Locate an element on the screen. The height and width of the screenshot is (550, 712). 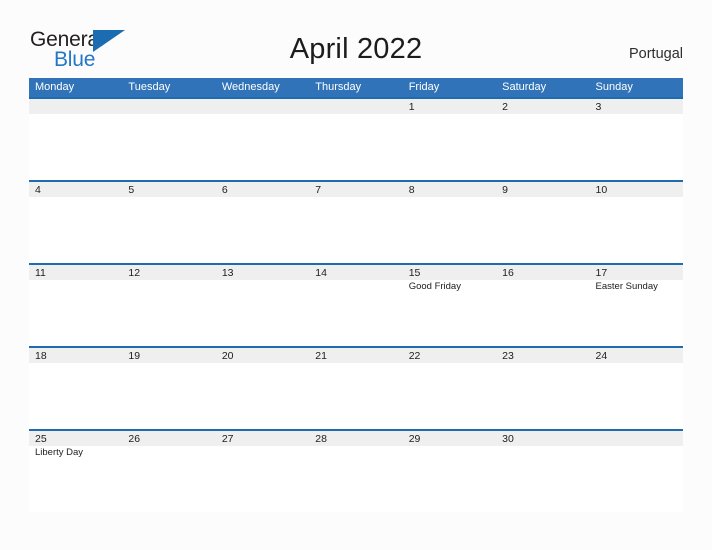
calendar-day-number: 25 is located at coordinates (41, 439).